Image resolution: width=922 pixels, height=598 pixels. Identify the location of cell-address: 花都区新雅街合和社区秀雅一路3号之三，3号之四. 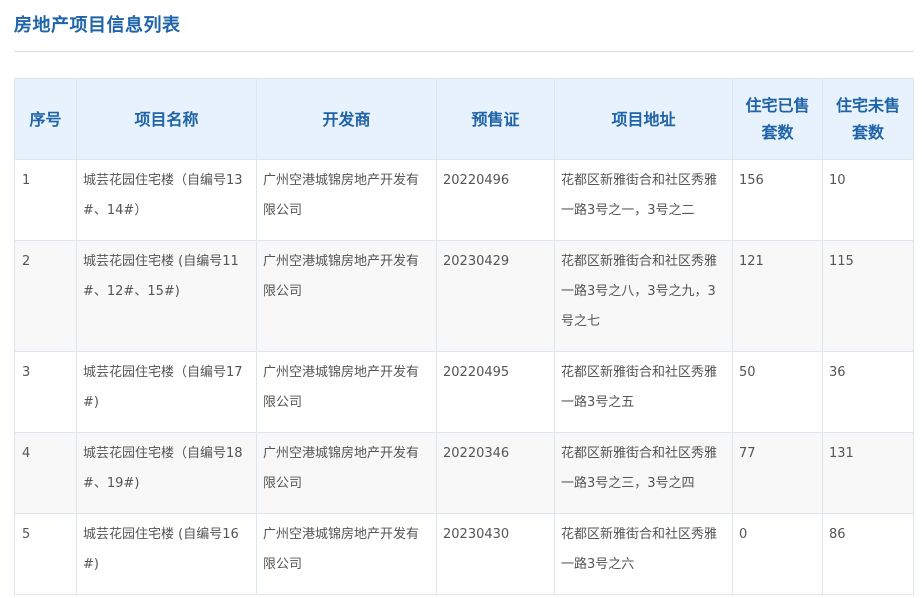
(643, 473).